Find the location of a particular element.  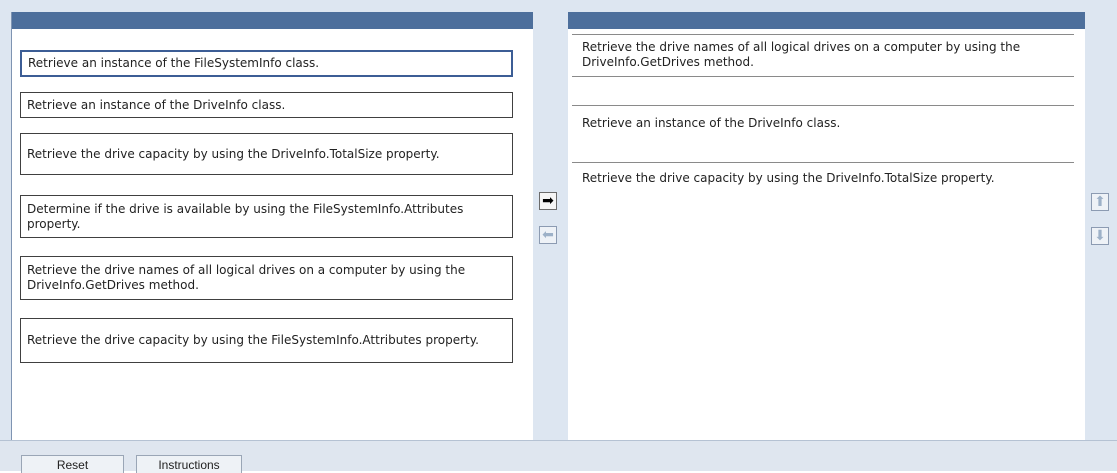

instructions-button: Instructions is located at coordinates (189, 464).